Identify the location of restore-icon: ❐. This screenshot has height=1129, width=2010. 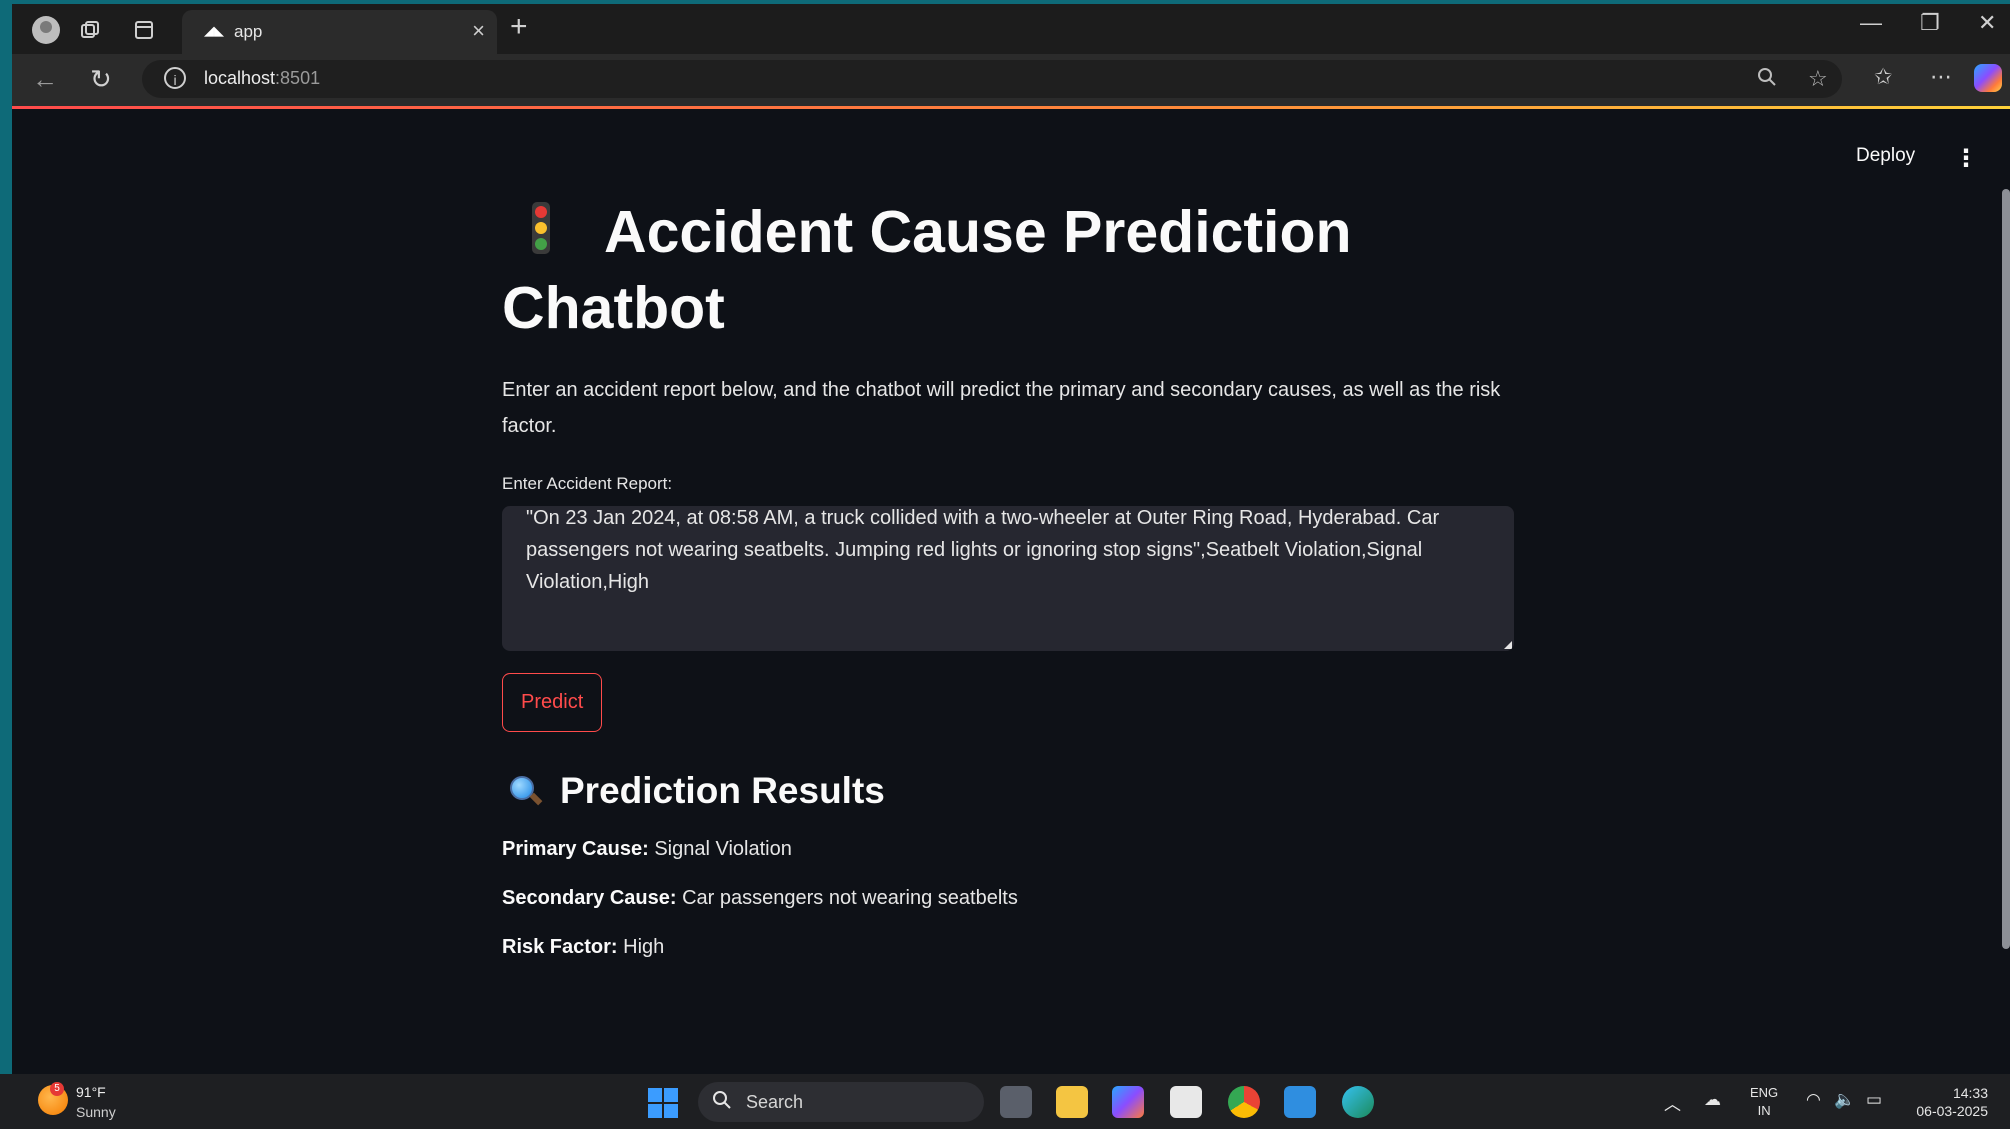
(1930, 23).